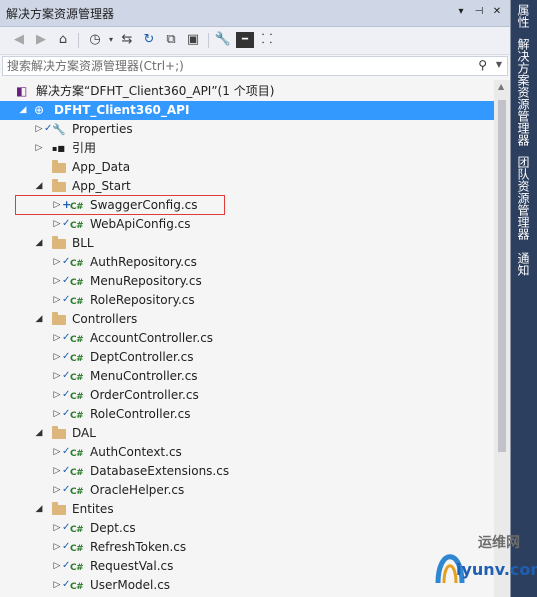 This screenshot has height=597, width=537. I want to click on tree-row: ▷ ✓ C# DatabaseExtensions.cs, so click(247, 471).